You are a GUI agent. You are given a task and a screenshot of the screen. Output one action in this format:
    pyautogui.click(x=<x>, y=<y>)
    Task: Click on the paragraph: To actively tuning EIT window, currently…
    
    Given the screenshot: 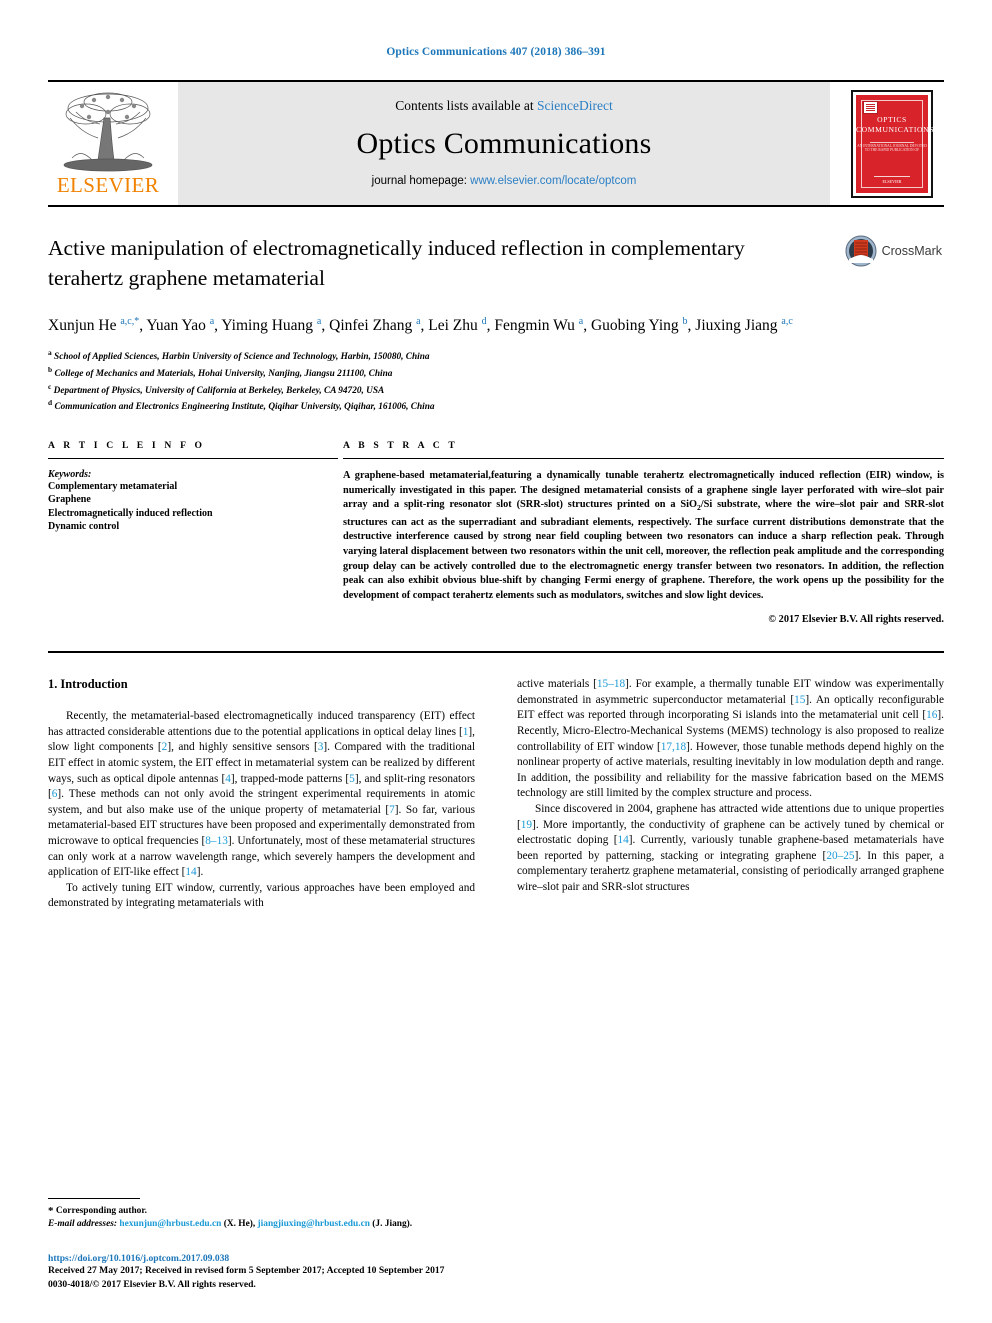 What is the action you would take?
    pyautogui.click(x=261, y=895)
    